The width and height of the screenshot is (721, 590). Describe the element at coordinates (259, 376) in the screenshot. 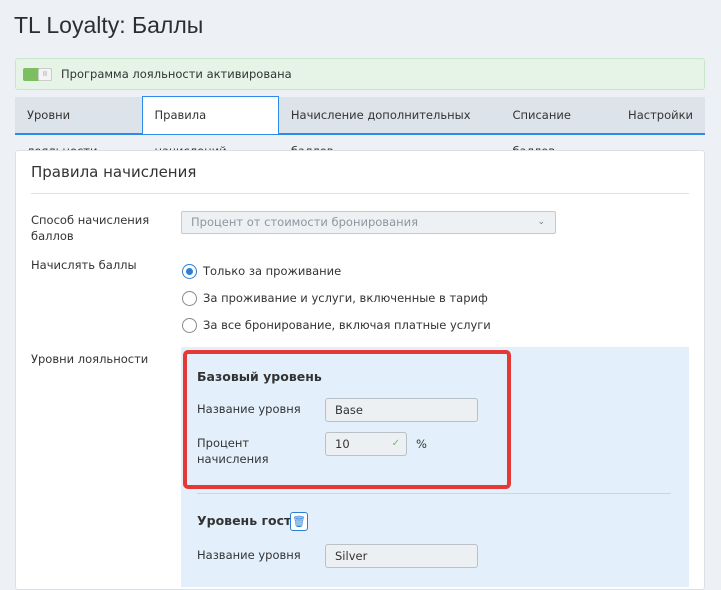

I see `base-level-title: Базовый уровень` at that location.